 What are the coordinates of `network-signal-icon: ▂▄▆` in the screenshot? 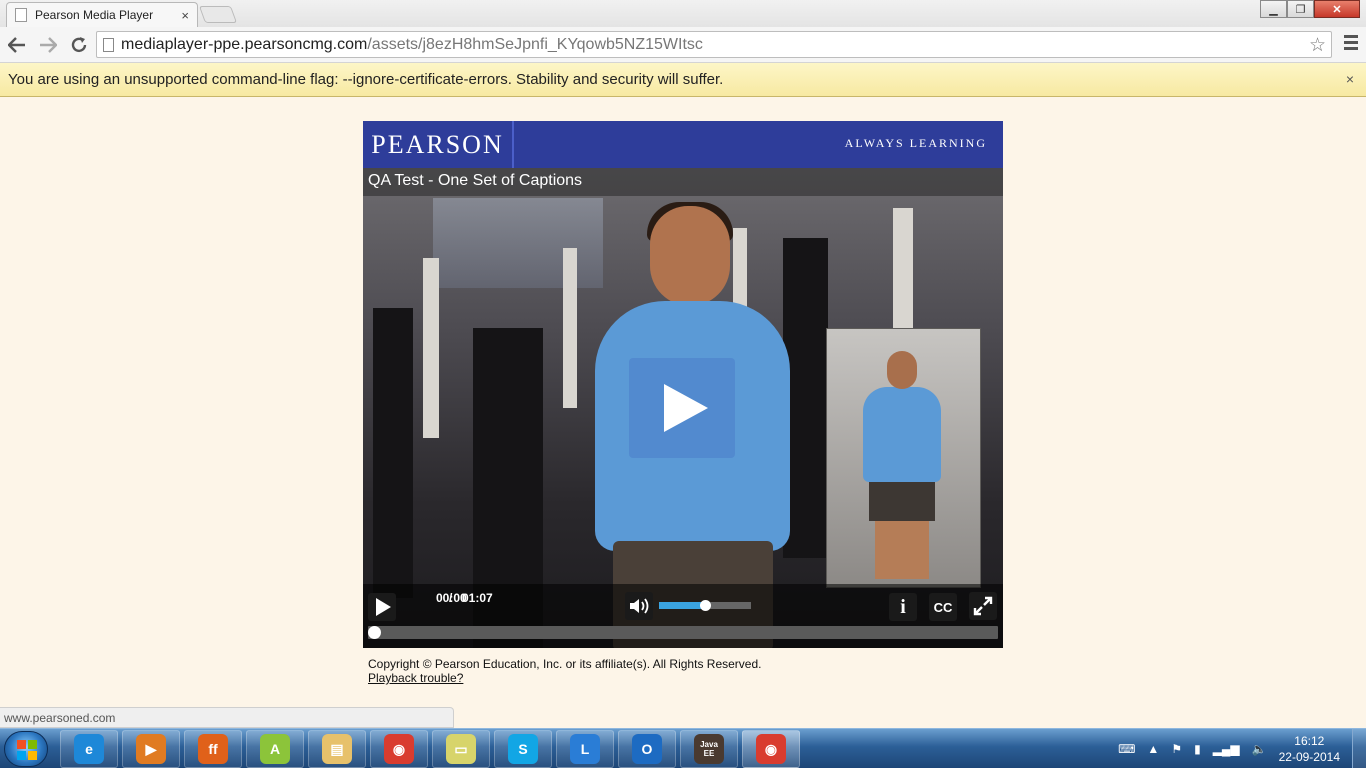 It's located at (1226, 749).